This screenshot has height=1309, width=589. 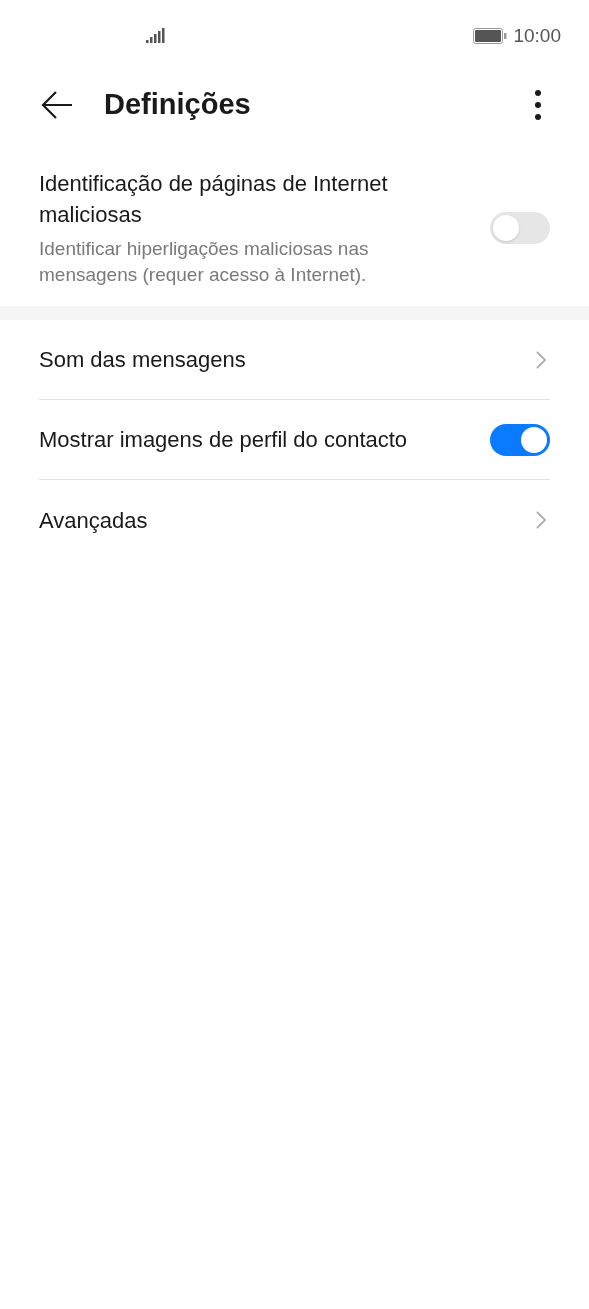 What do you see at coordinates (537, 35) in the screenshot?
I see `status-time: 10:00` at bounding box center [537, 35].